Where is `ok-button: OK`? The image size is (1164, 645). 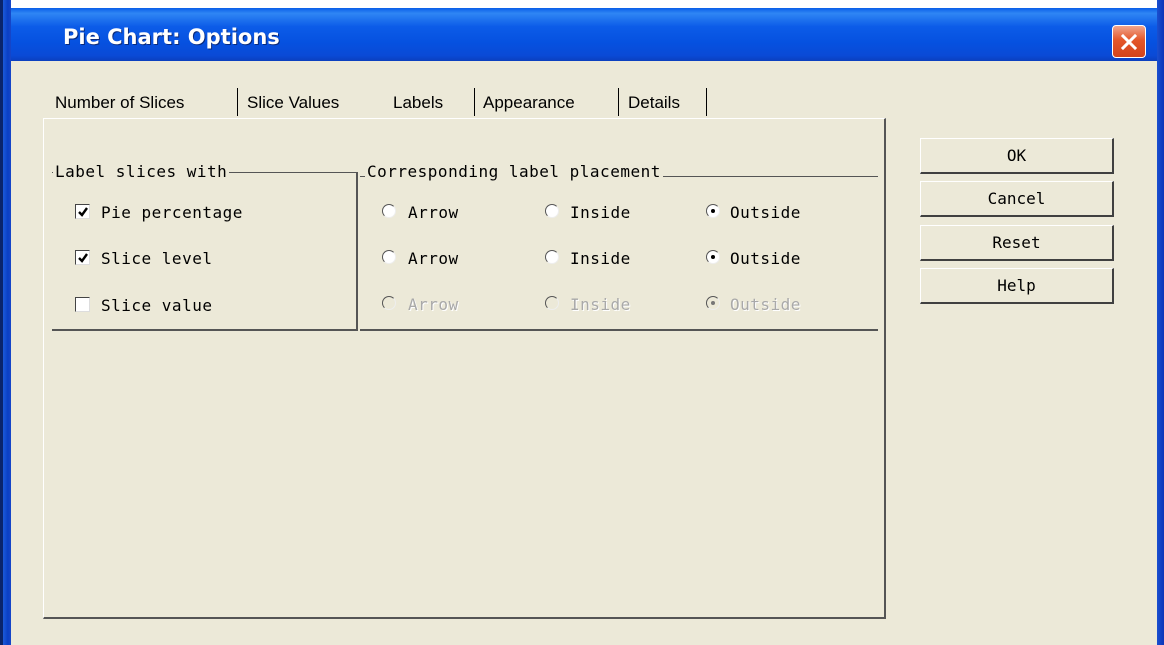
ok-button: OK is located at coordinates (1017, 156).